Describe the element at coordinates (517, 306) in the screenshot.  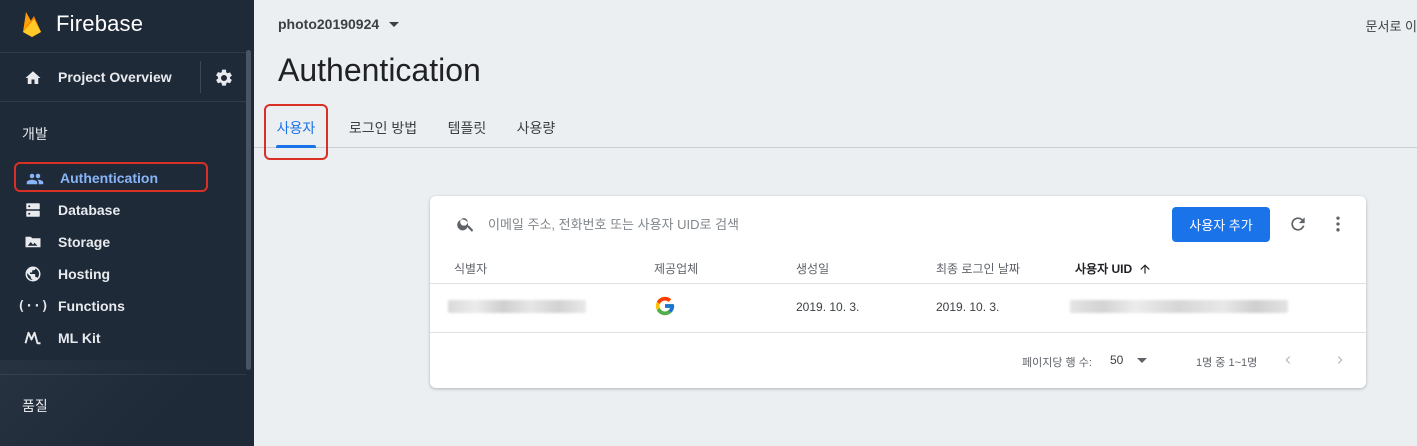
I see `redacted-identifier` at that location.